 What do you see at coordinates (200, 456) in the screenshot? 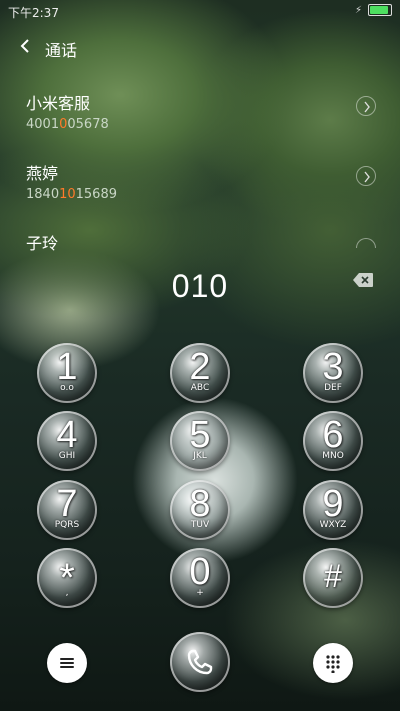
I see `key-letters: JKL` at bounding box center [200, 456].